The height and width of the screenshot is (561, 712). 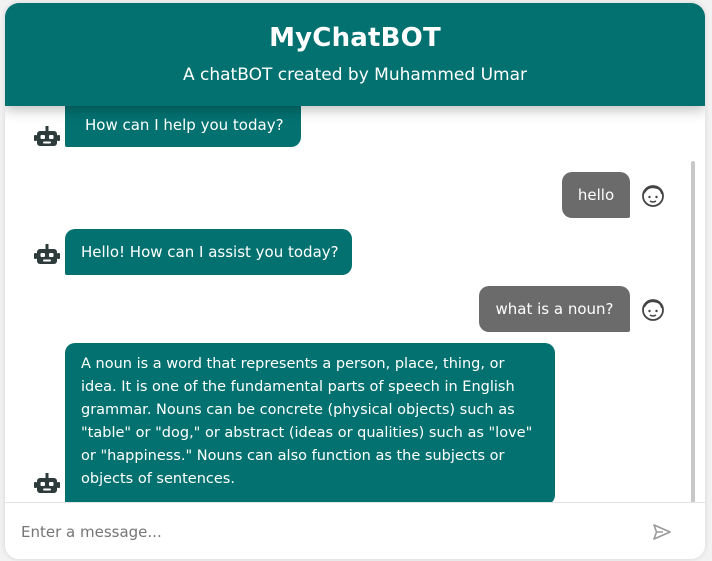 I want to click on input-bar, so click(x=355, y=530).